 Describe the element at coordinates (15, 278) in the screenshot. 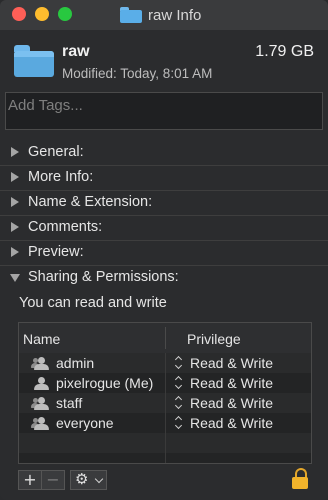

I see `disclosure-triangle-open-icon` at that location.